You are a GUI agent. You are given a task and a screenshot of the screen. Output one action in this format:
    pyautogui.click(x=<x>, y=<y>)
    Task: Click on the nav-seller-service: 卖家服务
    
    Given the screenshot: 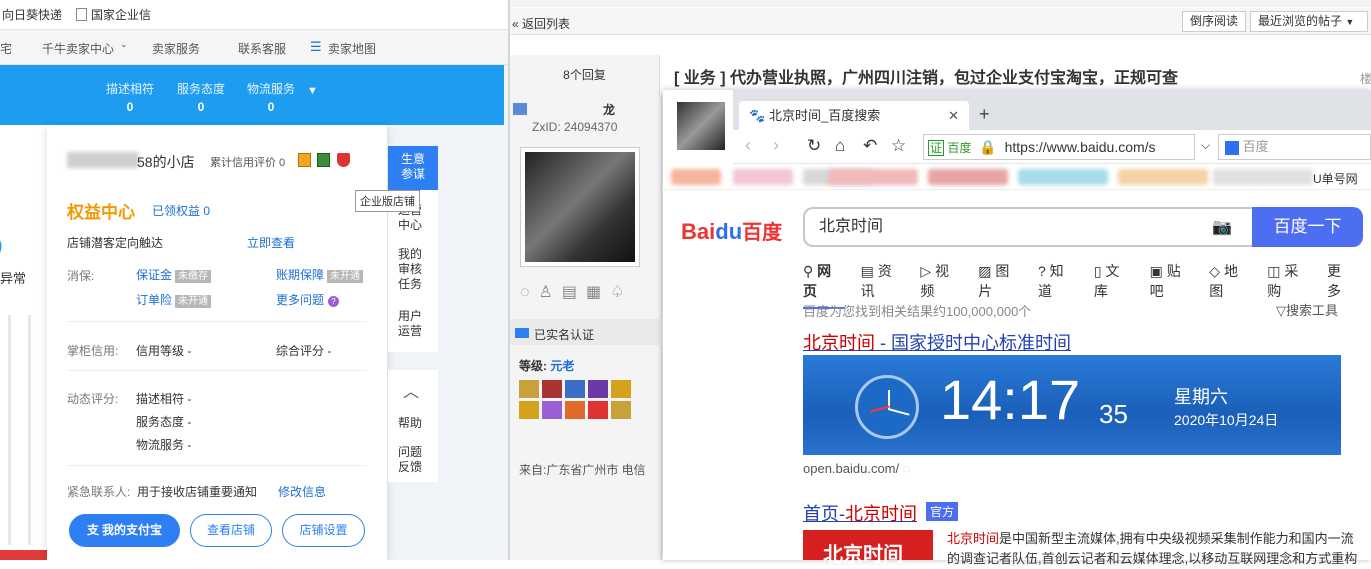 What is the action you would take?
    pyautogui.click(x=176, y=48)
    